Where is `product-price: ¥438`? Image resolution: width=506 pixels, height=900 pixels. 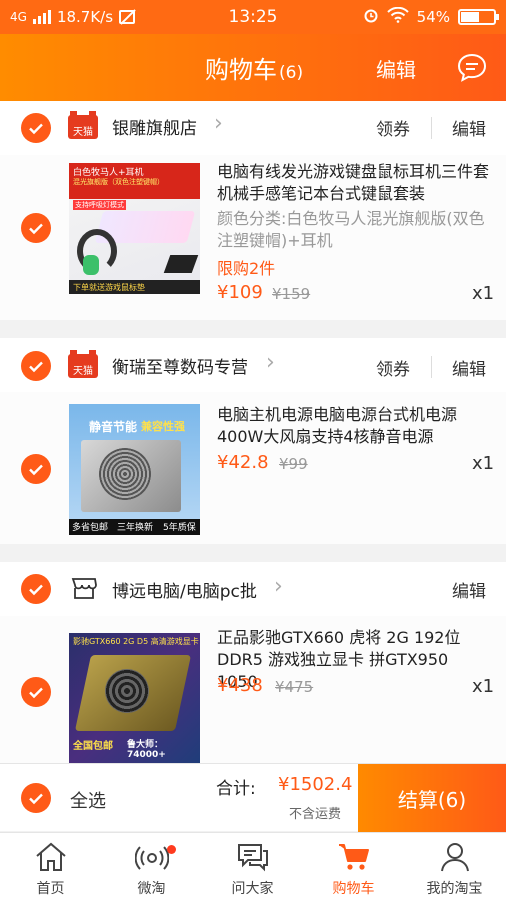
product-price: ¥438 is located at coordinates (240, 685).